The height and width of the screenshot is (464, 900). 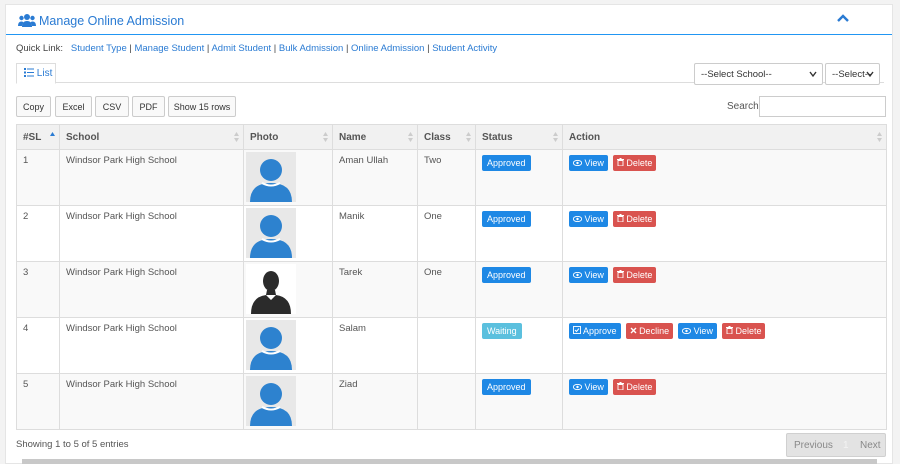 What do you see at coordinates (112, 21) in the screenshot?
I see `page-title: Manage Online Admission` at bounding box center [112, 21].